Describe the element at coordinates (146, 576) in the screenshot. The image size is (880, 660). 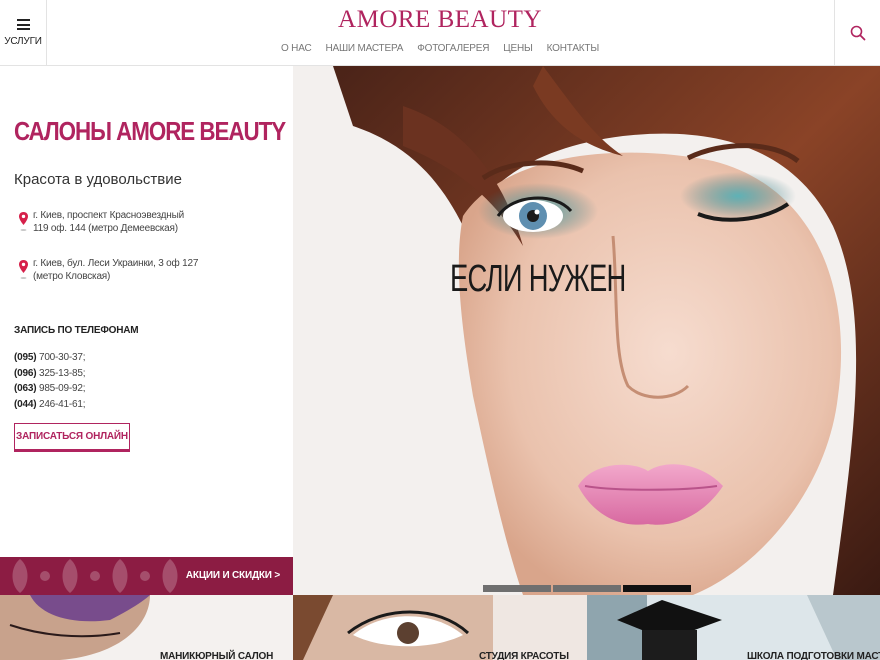
I see `promotions-link: АКЦИИ И СКИДКИ >` at that location.